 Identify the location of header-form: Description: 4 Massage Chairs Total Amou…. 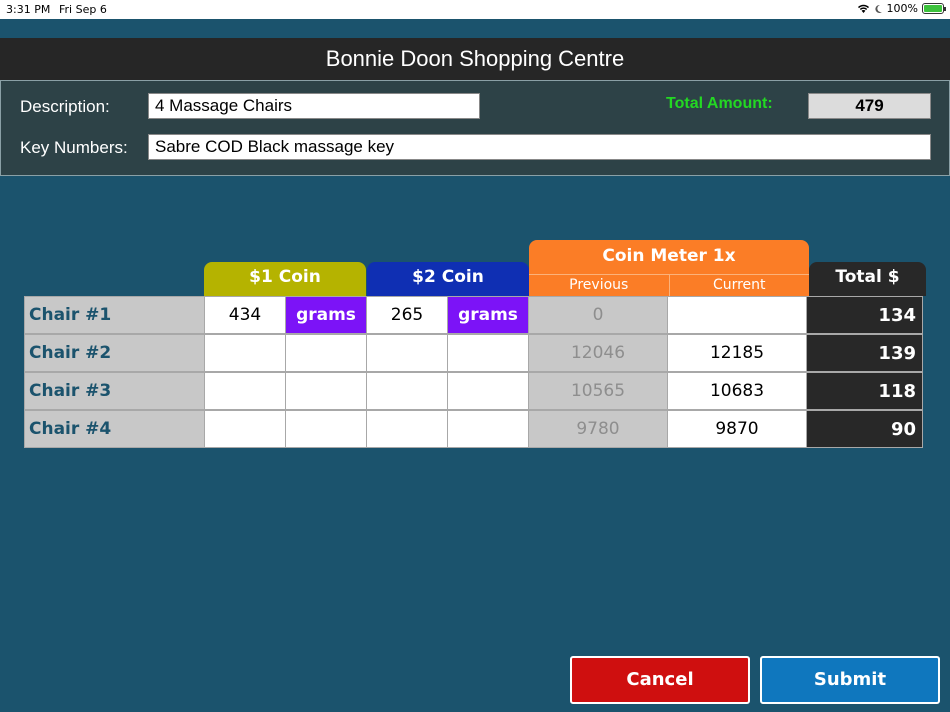
(475, 128).